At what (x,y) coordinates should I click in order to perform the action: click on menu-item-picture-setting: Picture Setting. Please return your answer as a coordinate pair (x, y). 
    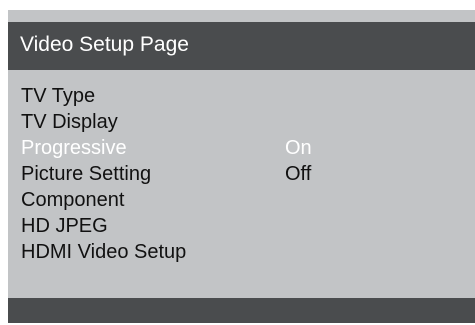
    Looking at the image, I should click on (103, 174).